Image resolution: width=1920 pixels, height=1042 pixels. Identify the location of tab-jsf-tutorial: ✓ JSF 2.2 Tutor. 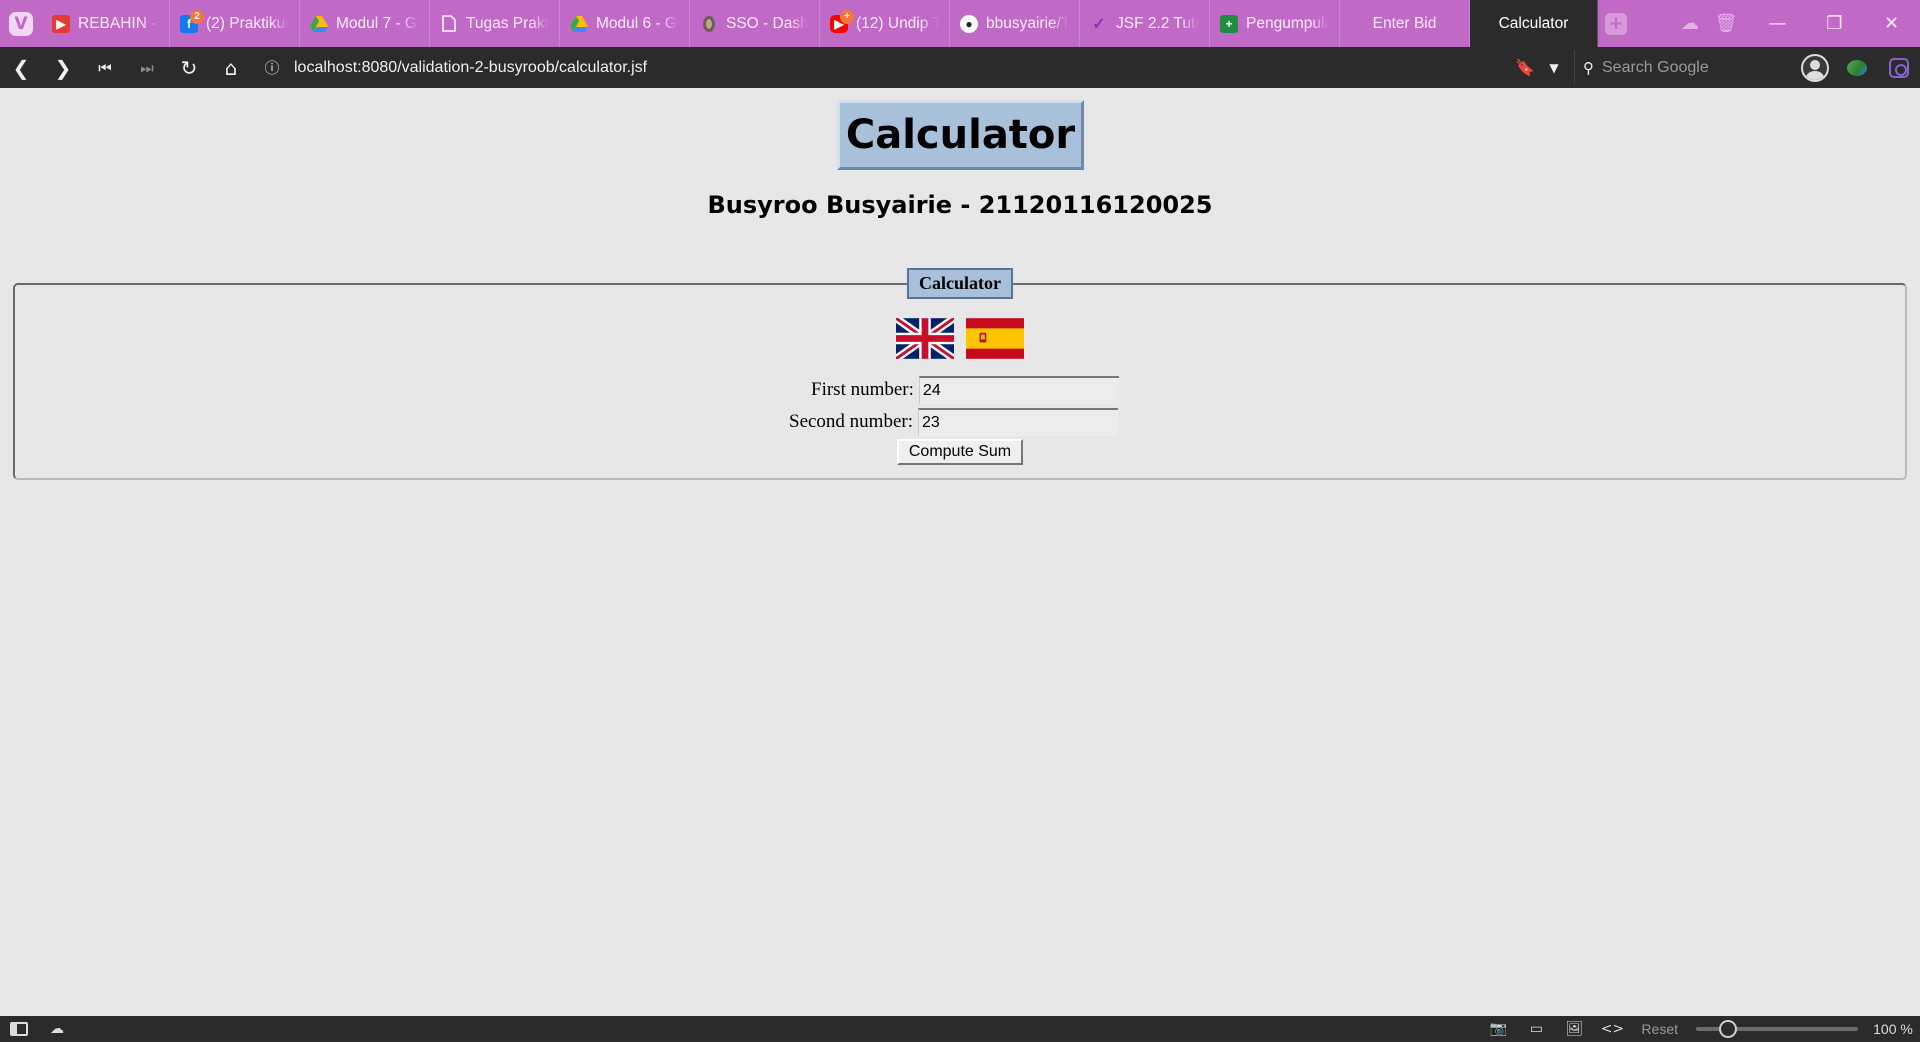
(1145, 23).